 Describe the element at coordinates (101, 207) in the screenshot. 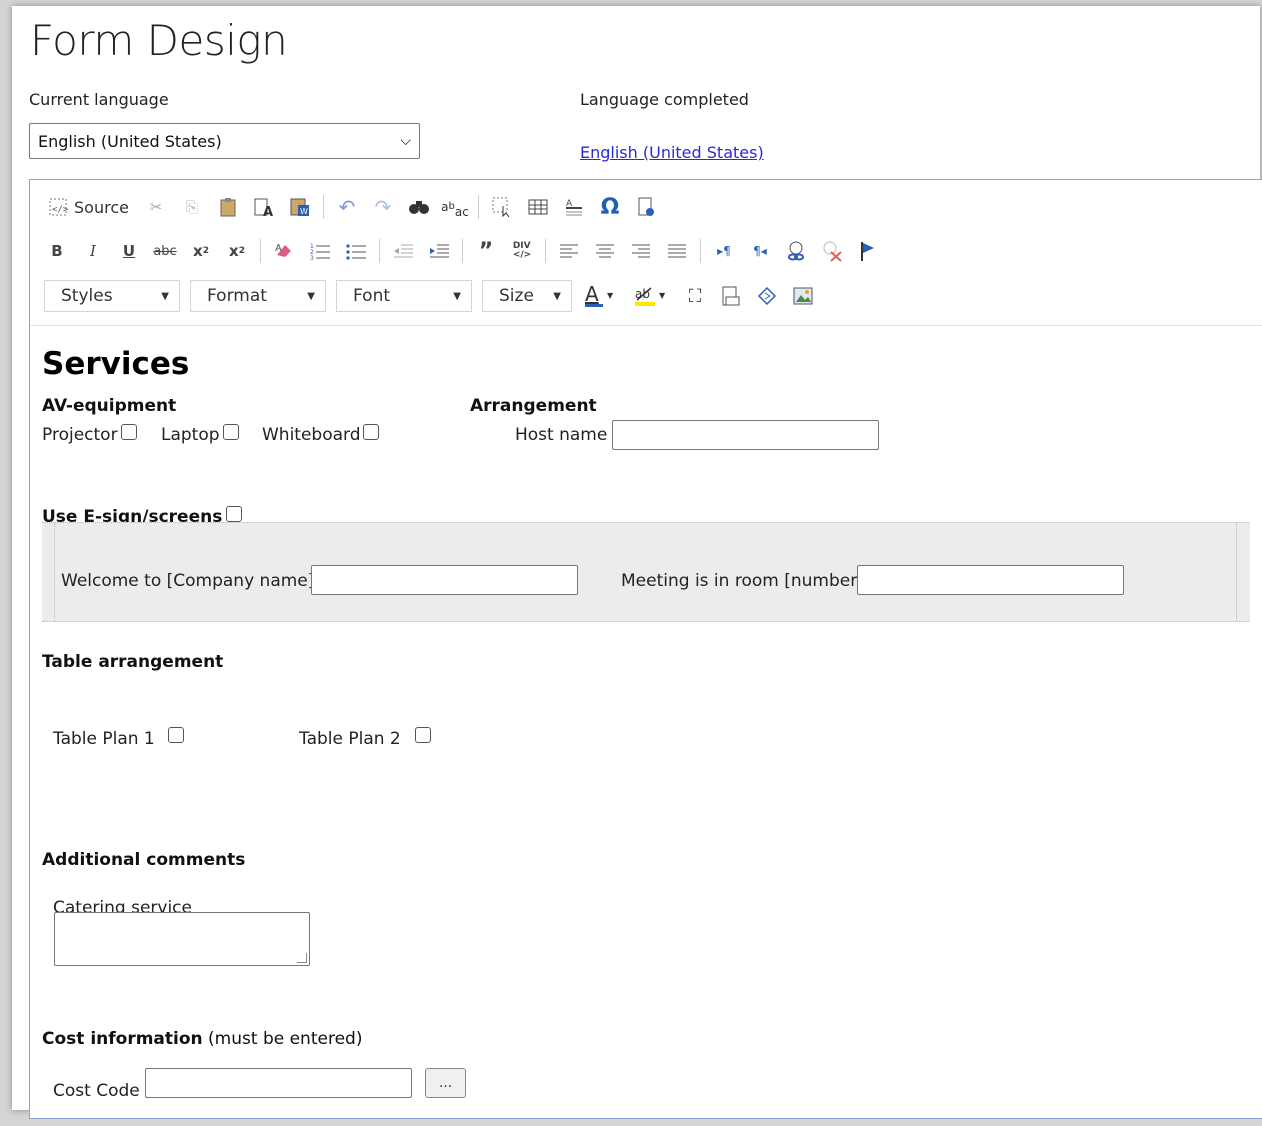

I see `source-label: Source` at that location.